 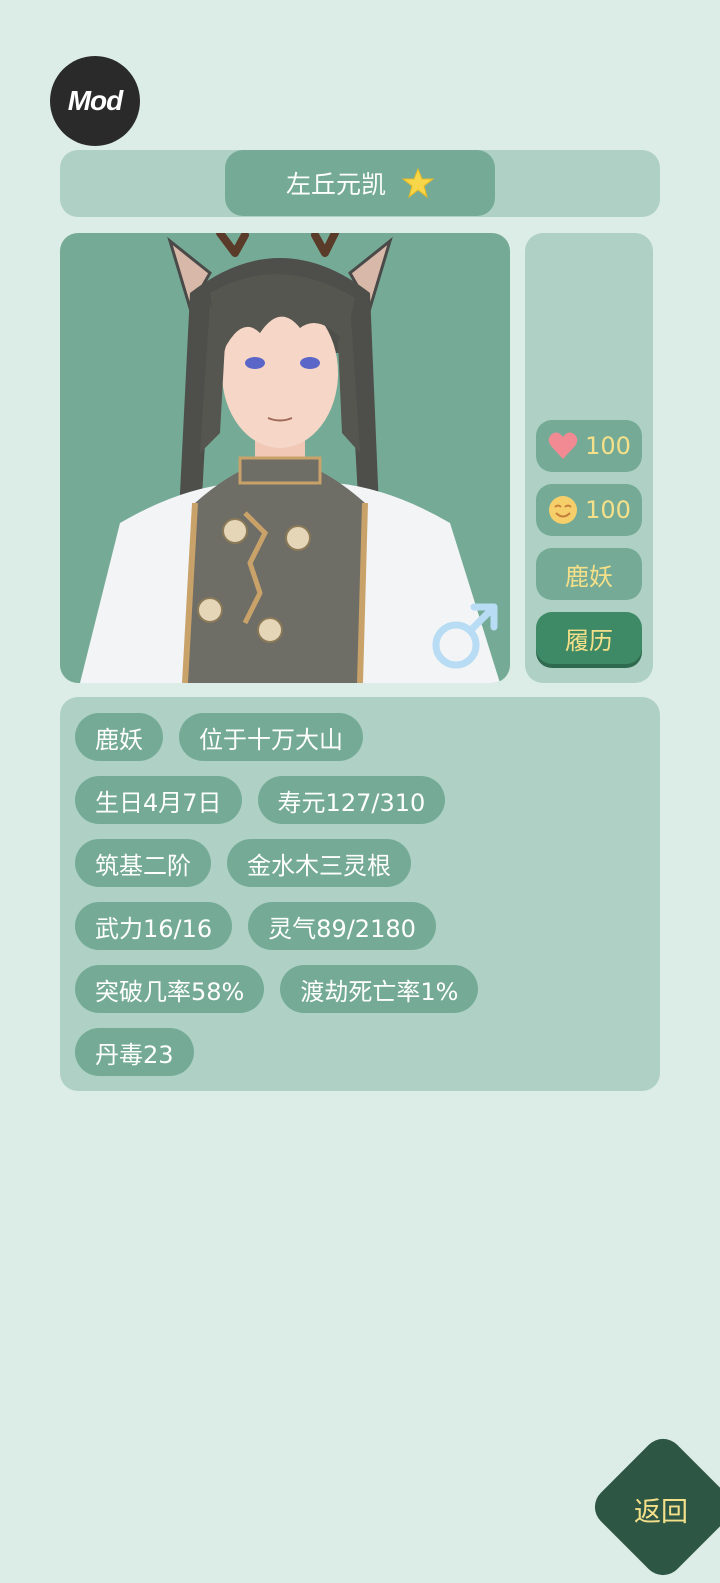 I want to click on attribute-row: 丹毒23, so click(x=134, y=1052).